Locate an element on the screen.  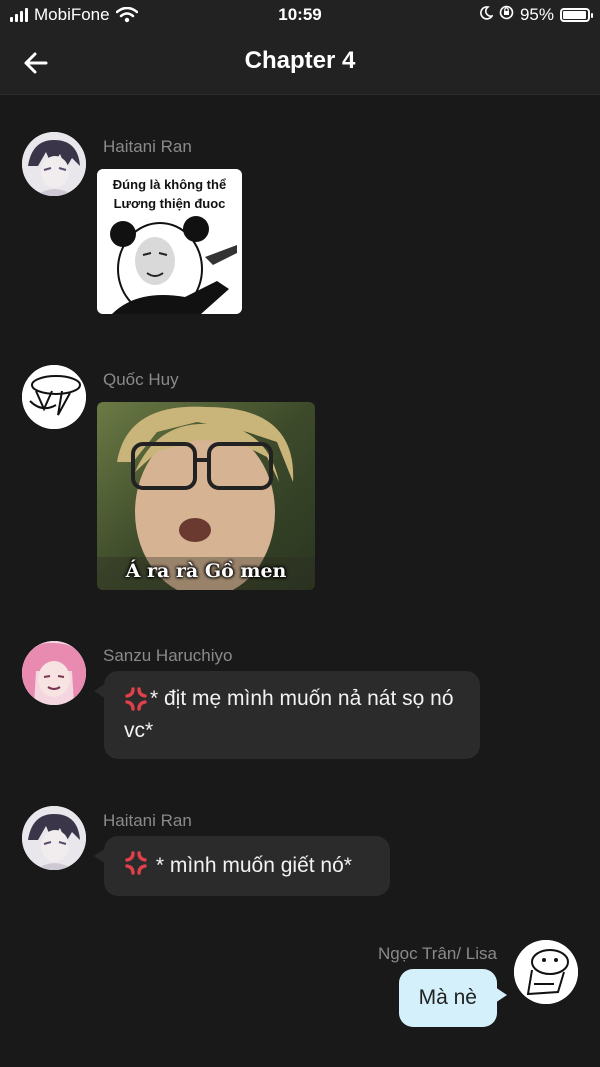
message-text: * địt mẹ mình muốn nả nát sọ nó vc* is located at coordinates (289, 714).